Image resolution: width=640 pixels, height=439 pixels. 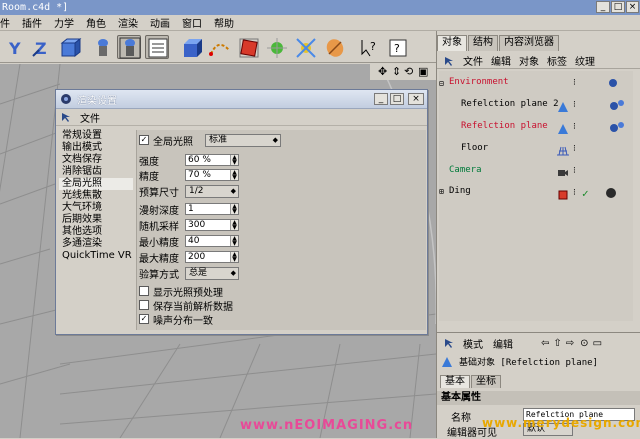 I want to click on category-item: 常规设置, so click(x=96, y=136).